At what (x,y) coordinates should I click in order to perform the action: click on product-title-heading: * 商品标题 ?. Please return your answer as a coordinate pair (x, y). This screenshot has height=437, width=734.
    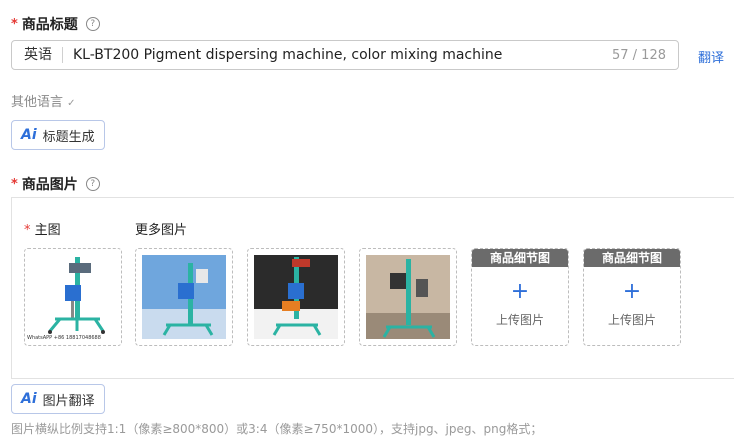
    Looking at the image, I should click on (55, 24).